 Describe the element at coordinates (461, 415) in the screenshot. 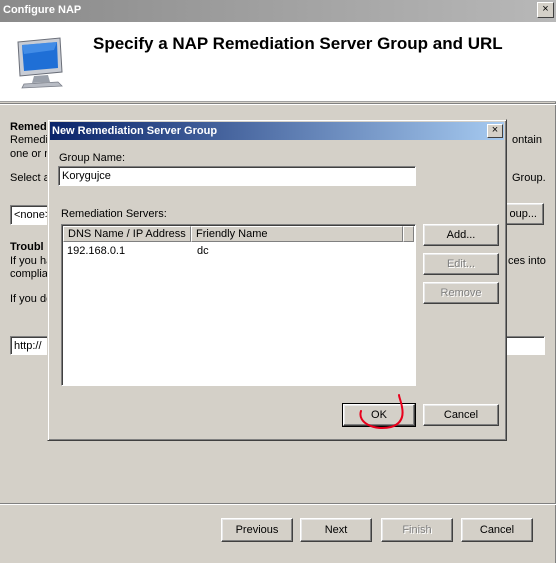

I see `dialog-cancel-button: Cancel` at that location.